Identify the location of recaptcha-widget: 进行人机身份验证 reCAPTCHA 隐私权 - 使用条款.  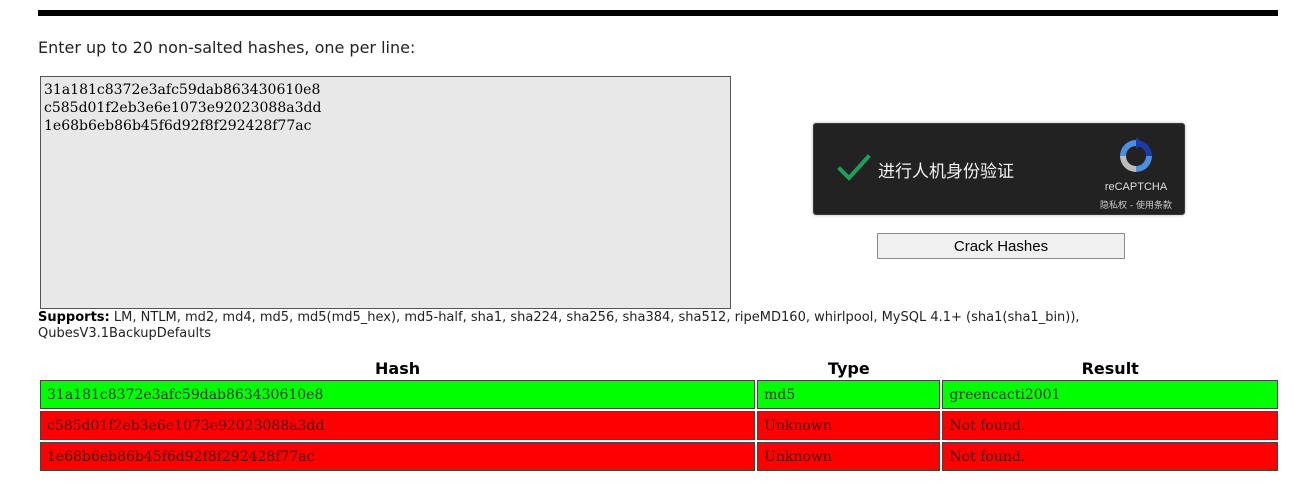
(999, 169).